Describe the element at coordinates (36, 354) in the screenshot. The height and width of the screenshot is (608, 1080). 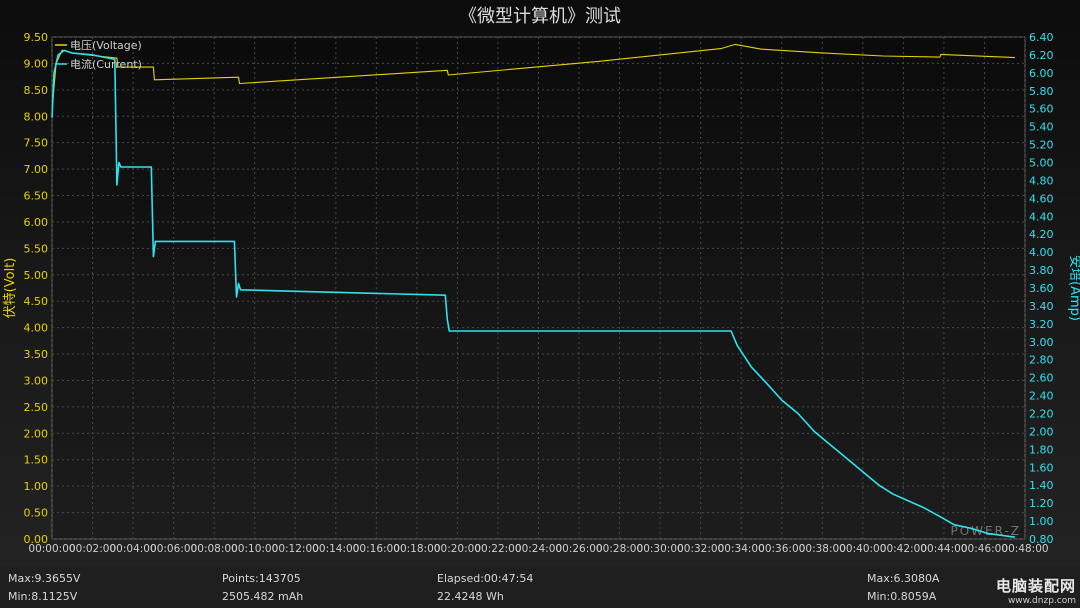
I see `y-left-tick-label: 3.50` at that location.